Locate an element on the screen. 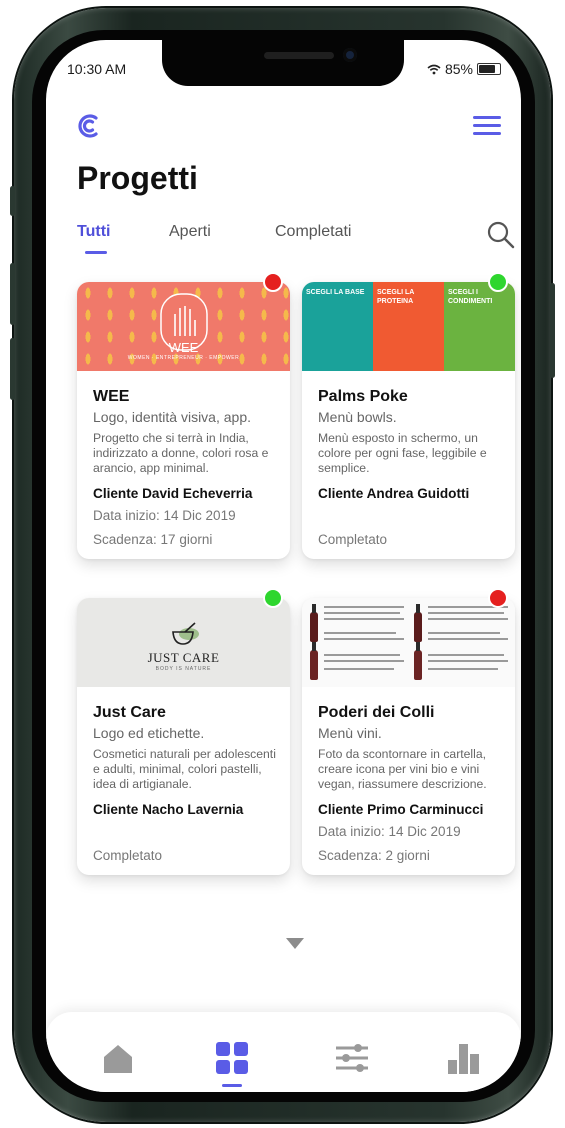 Image resolution: width=565 pixels, height=1128 pixels. just-care-logo-sub: BODY IS NATURE is located at coordinates (183, 669).